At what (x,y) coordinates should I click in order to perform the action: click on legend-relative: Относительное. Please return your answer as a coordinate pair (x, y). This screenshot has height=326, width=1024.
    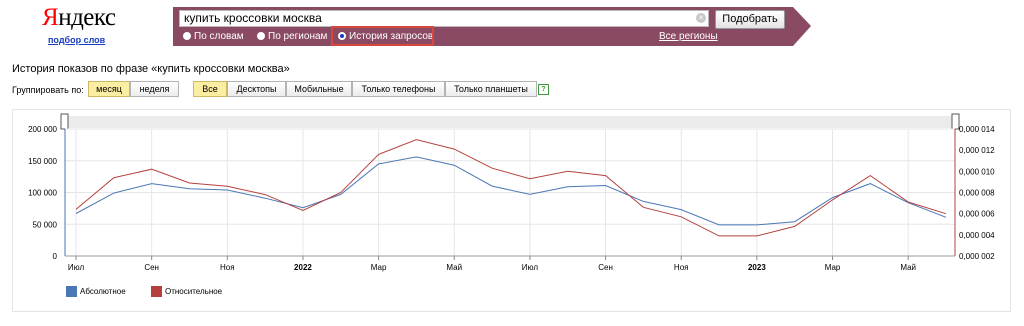
    Looking at the image, I should click on (193, 292).